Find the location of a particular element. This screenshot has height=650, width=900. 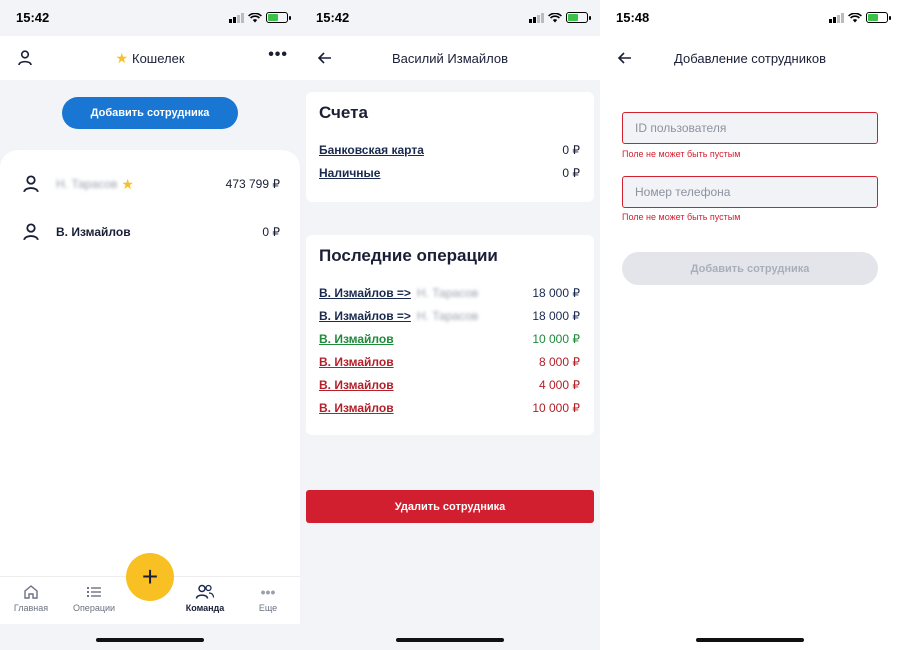

tab-home: Главная is located at coordinates (31, 598).